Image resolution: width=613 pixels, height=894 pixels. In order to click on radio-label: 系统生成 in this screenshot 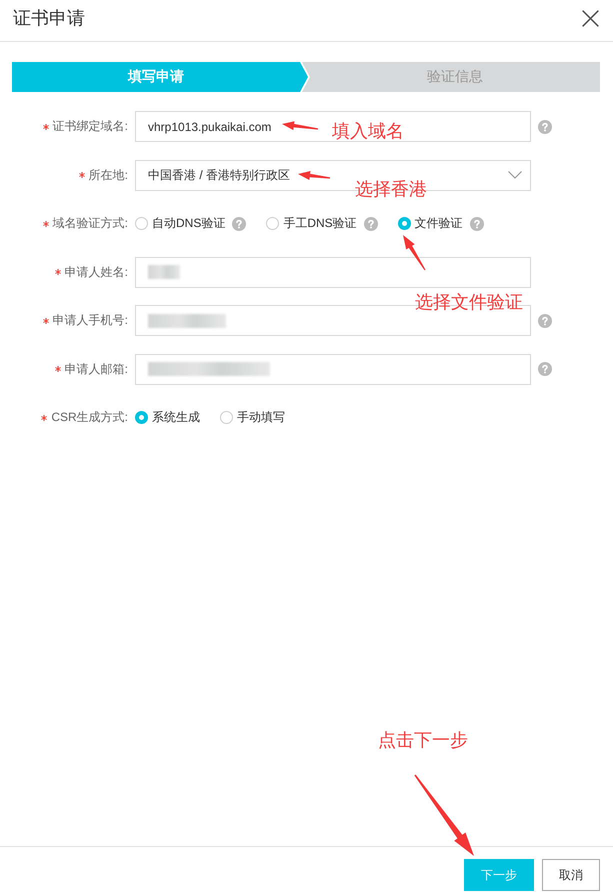, I will do `click(176, 417)`.